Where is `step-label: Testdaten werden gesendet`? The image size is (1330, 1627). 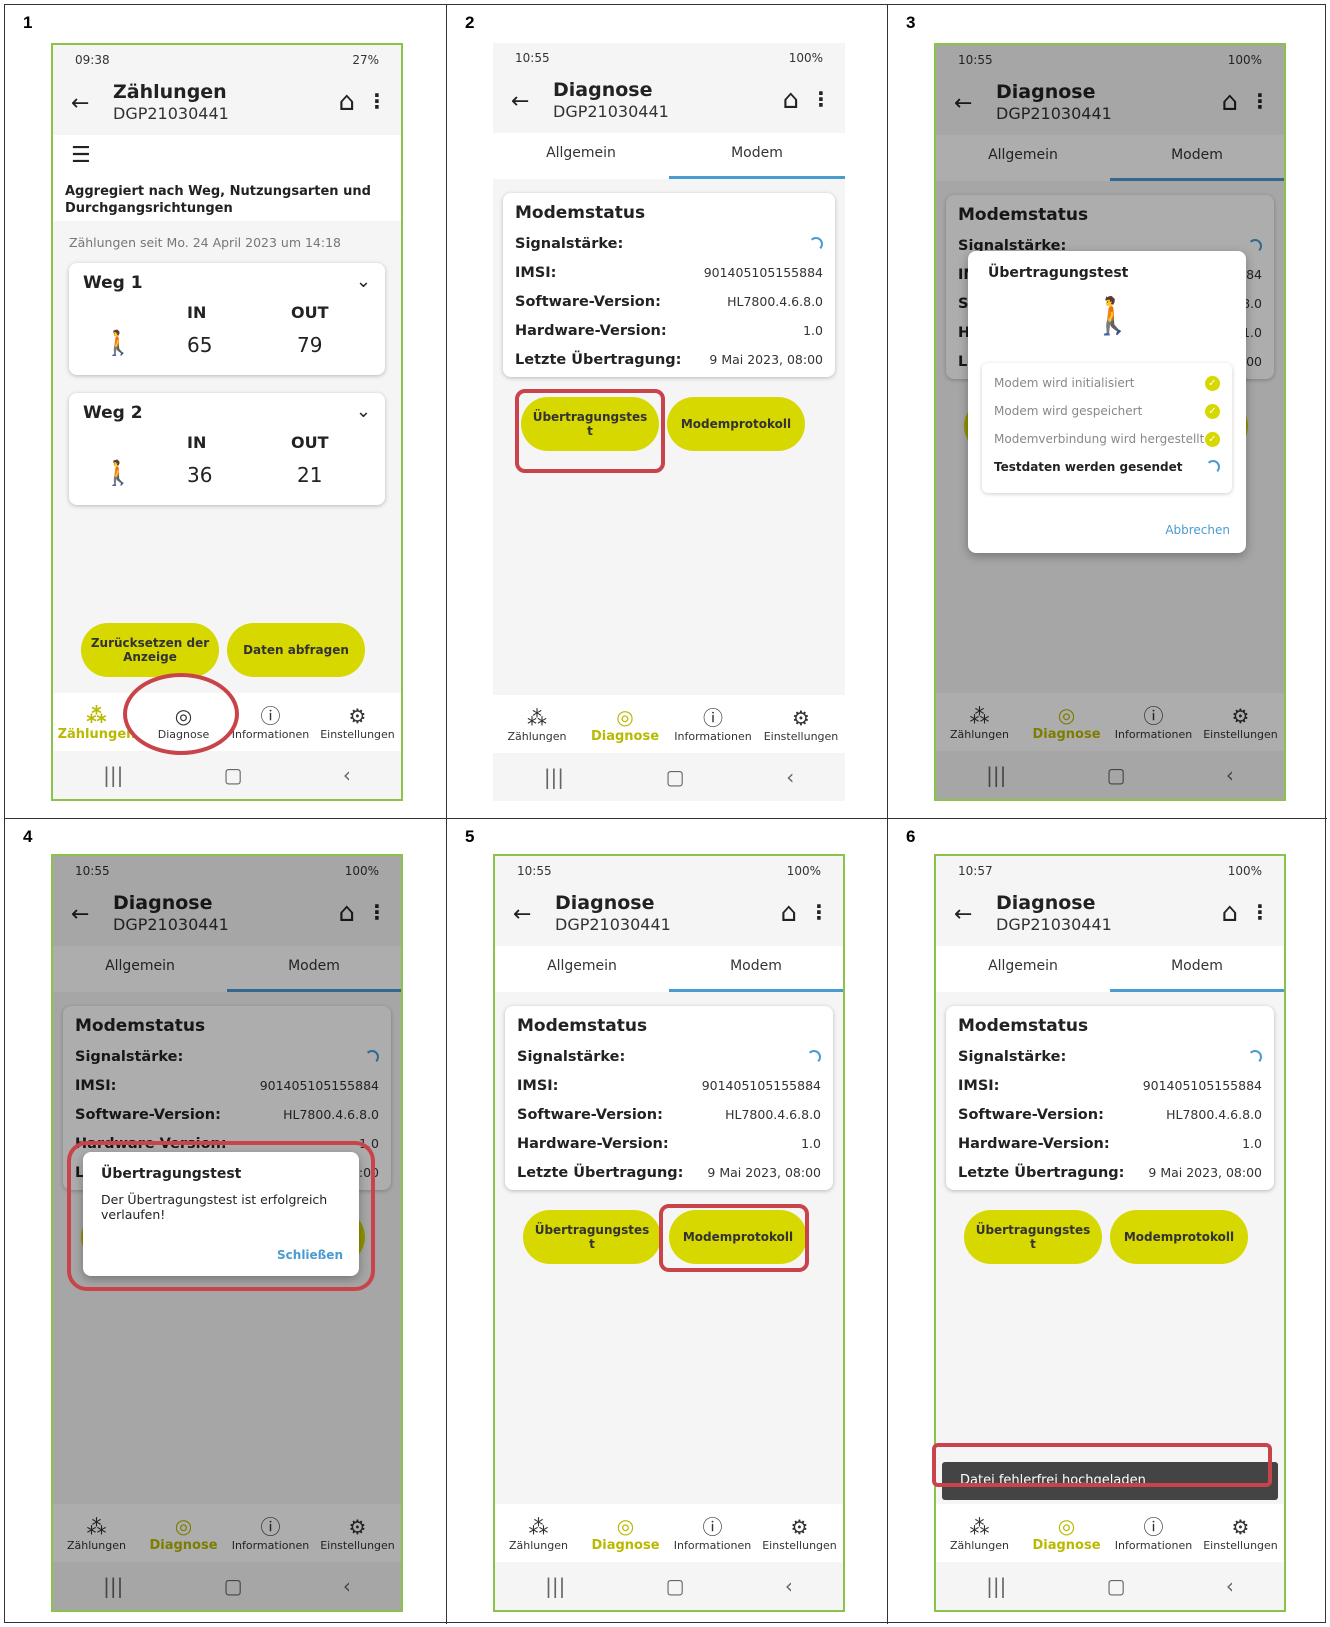
step-label: Testdaten werden gesendet is located at coordinates (1088, 467).